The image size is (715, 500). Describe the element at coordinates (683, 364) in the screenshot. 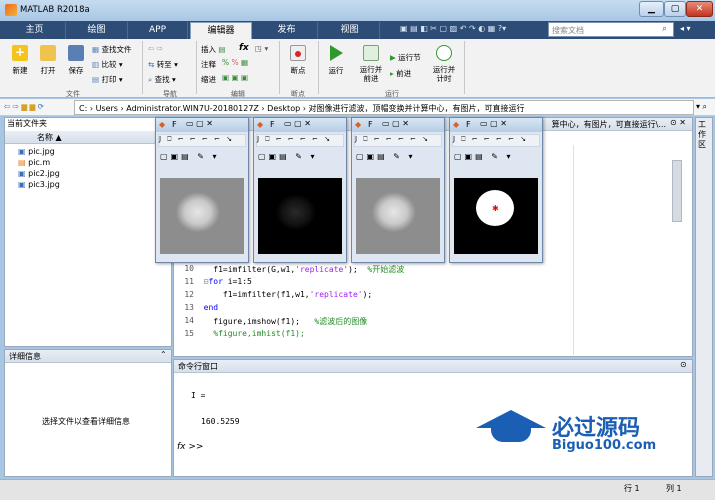

I see `command-window-menu-icon: ⊙` at that location.